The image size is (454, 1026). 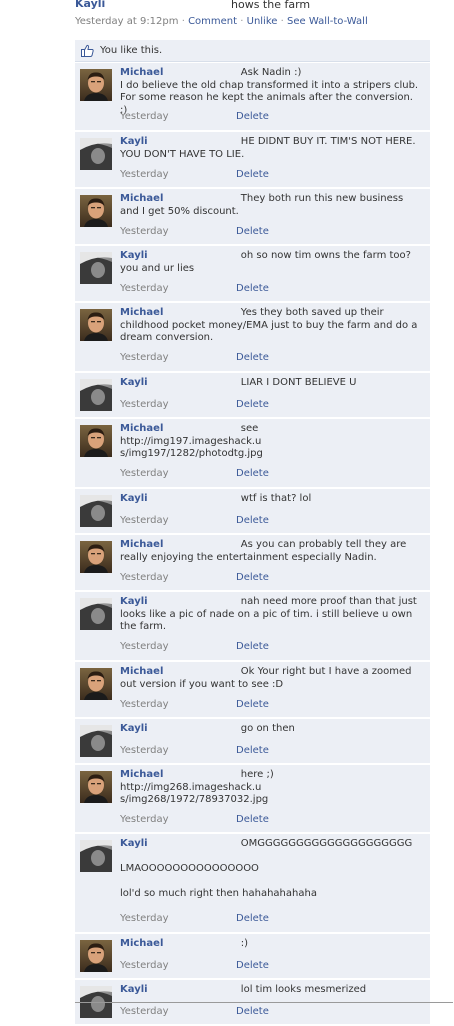 I want to click on comment-text: wtf is that? lol, so click(x=216, y=498).